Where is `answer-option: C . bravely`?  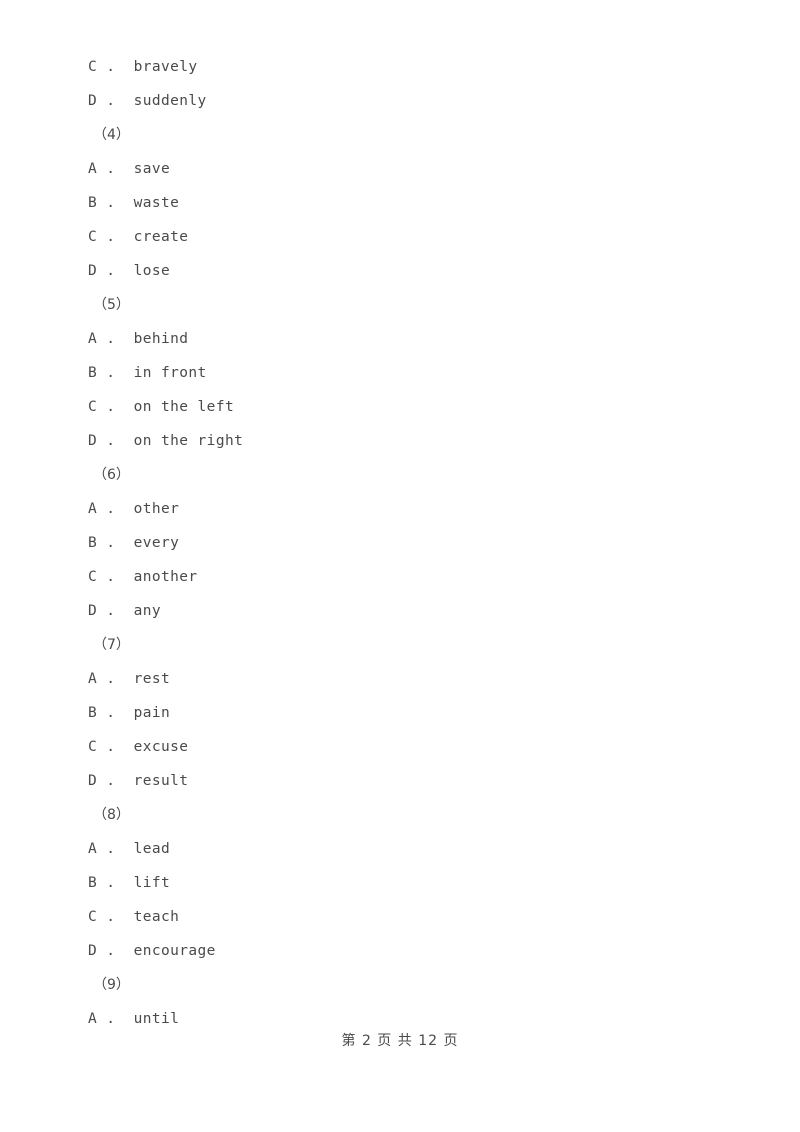 answer-option: C . bravely is located at coordinates (418, 67).